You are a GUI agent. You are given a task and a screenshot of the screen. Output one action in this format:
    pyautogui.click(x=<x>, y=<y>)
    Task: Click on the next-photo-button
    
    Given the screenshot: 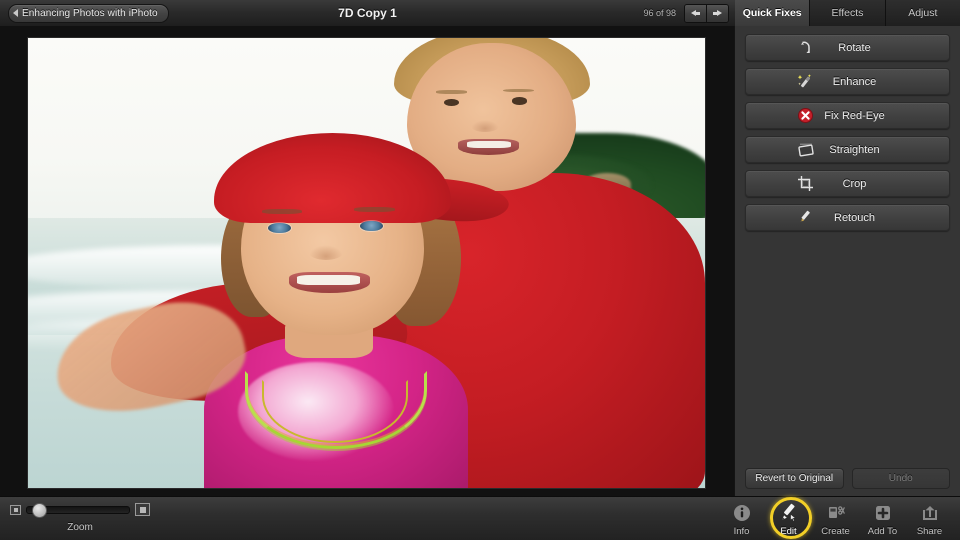 What is the action you would take?
    pyautogui.click(x=717, y=13)
    